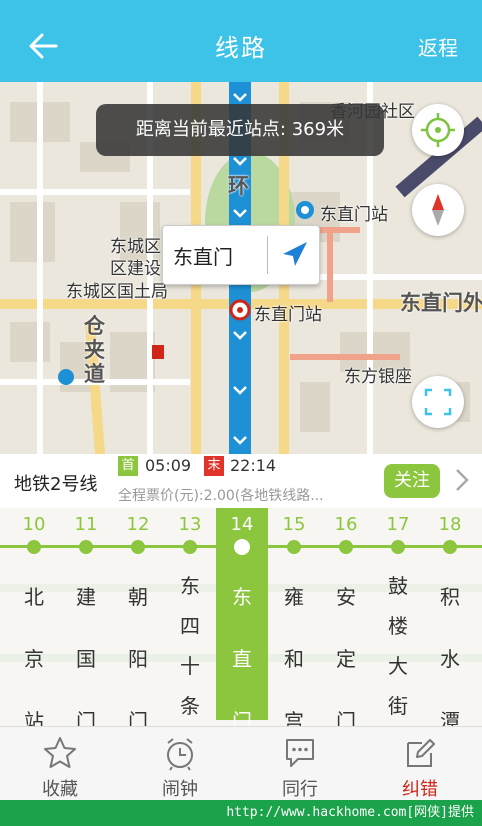 The width and height of the screenshot is (482, 826). I want to click on expand-icon, so click(438, 402).